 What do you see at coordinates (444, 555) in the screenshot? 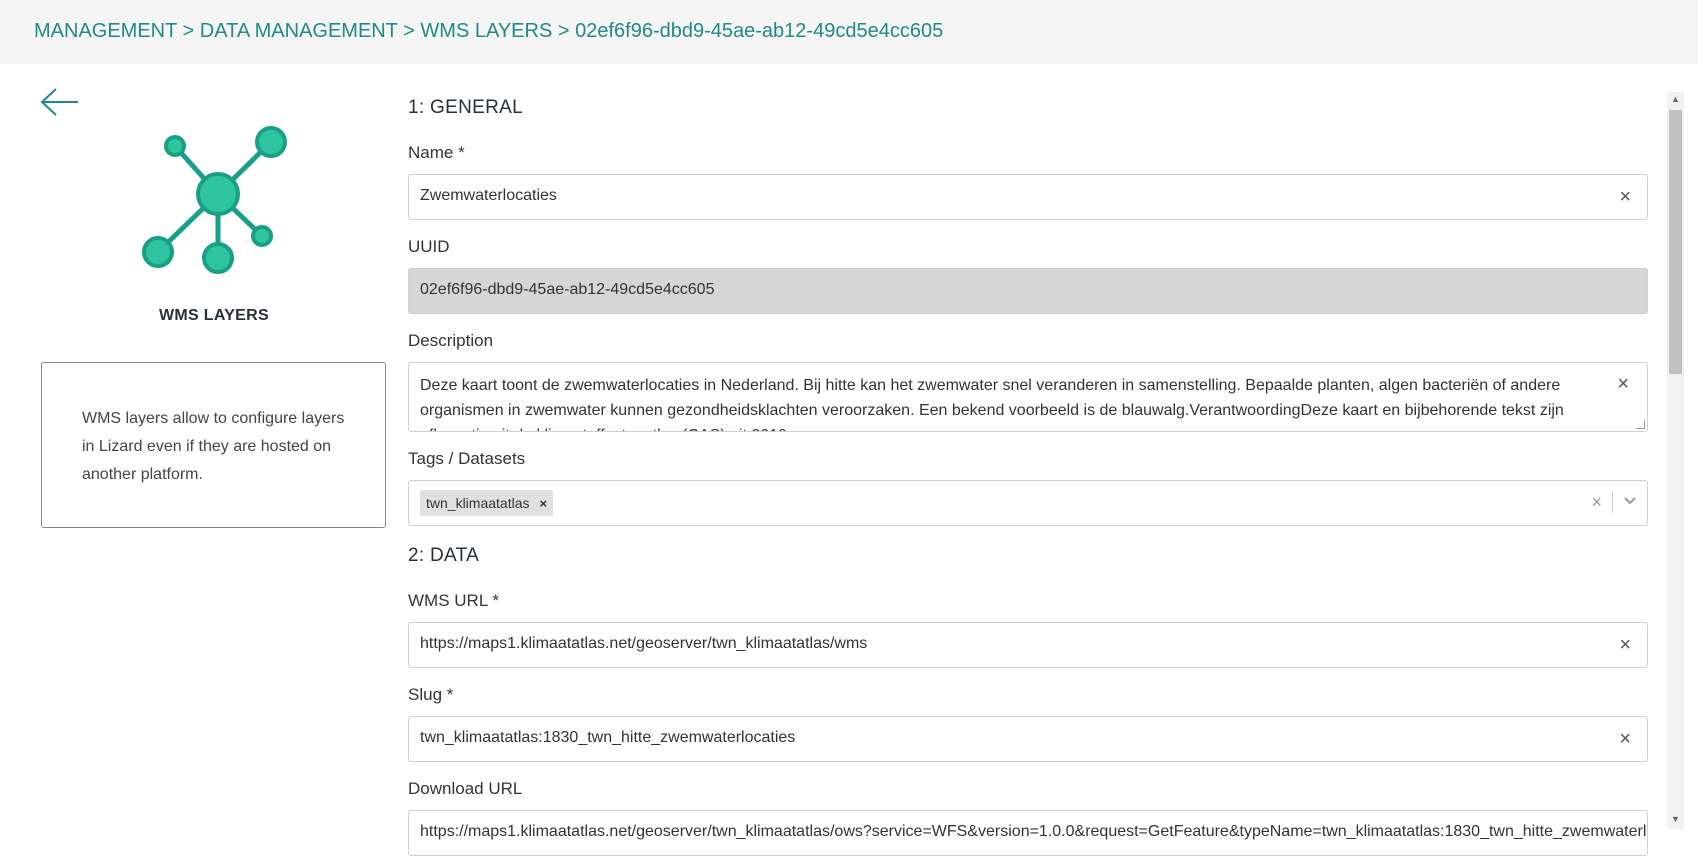
I see `section-title-data: 2: DATA` at bounding box center [444, 555].